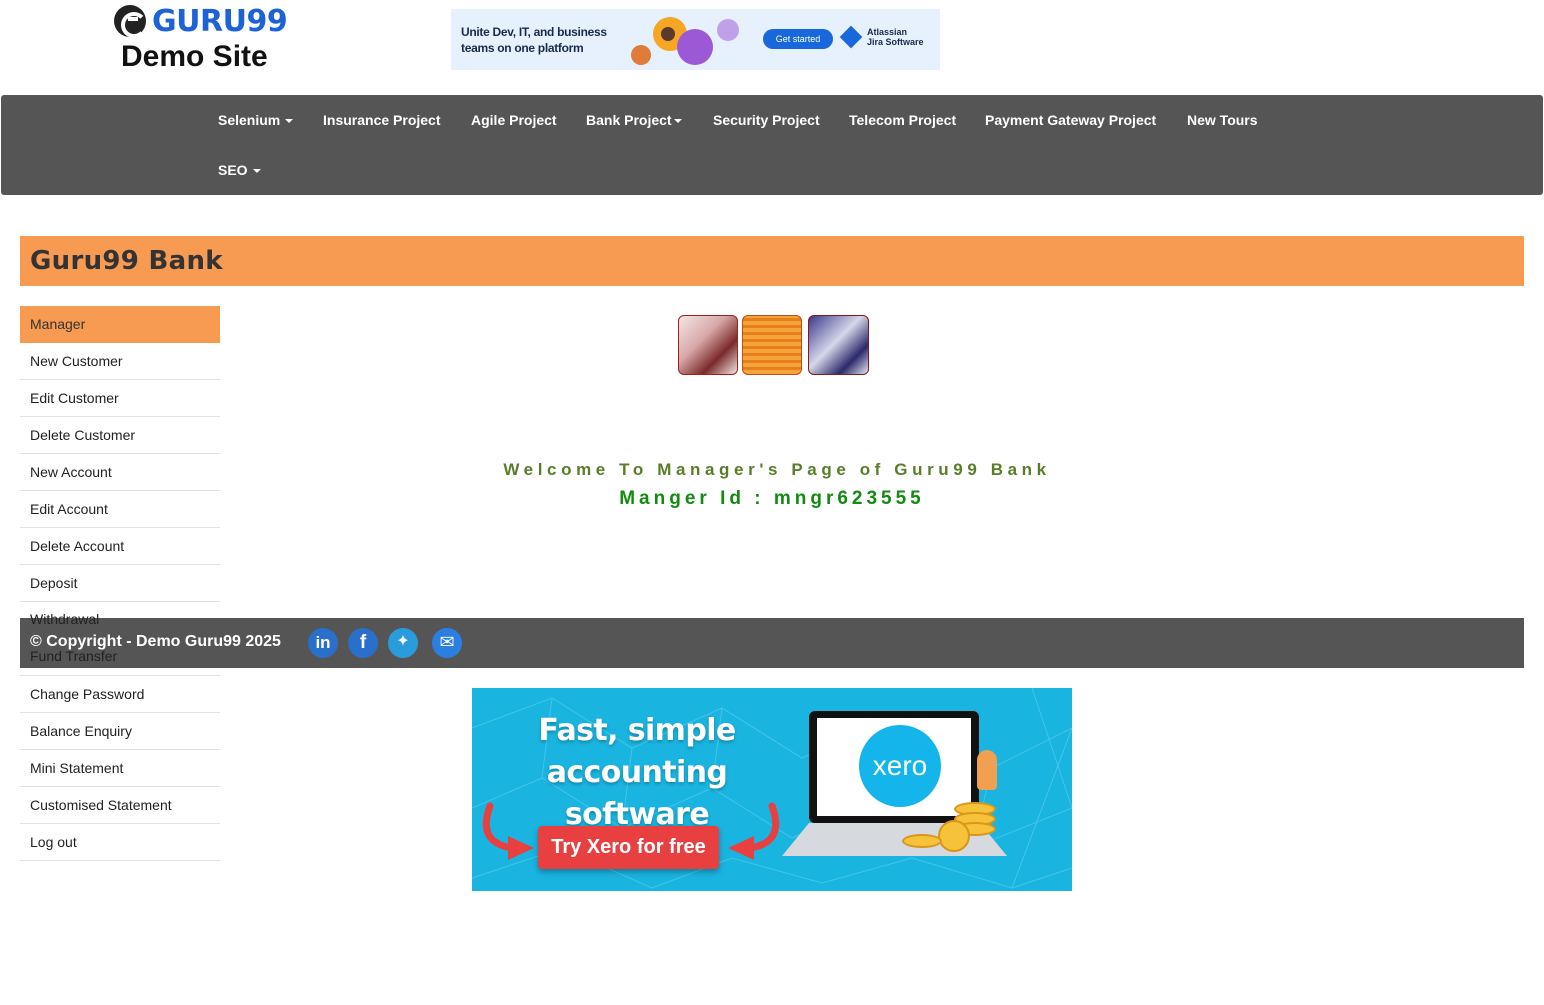  Describe the element at coordinates (64, 619) in the screenshot. I see `sidebar-item-withdrawal-label: Withdrawal` at that location.